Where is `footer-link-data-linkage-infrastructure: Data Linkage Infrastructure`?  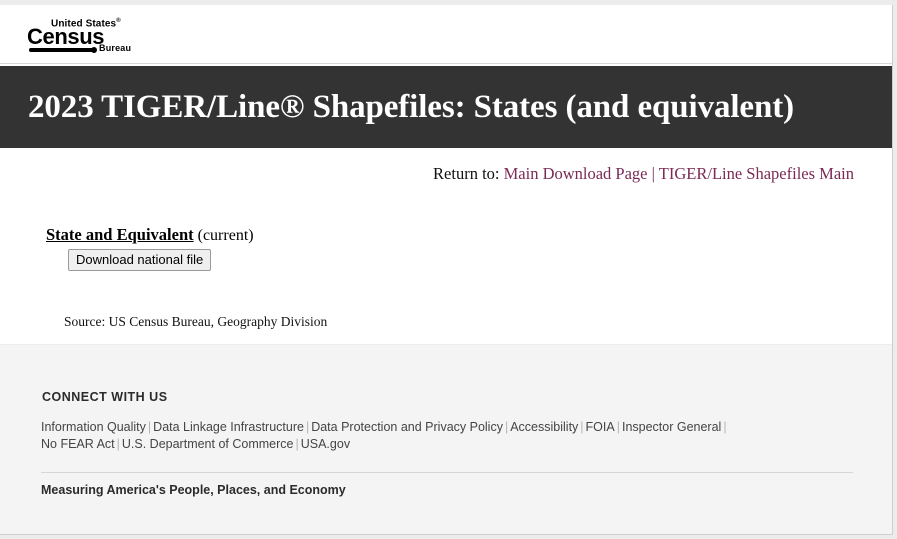 footer-link-data-linkage-infrastructure: Data Linkage Infrastructure is located at coordinates (228, 427).